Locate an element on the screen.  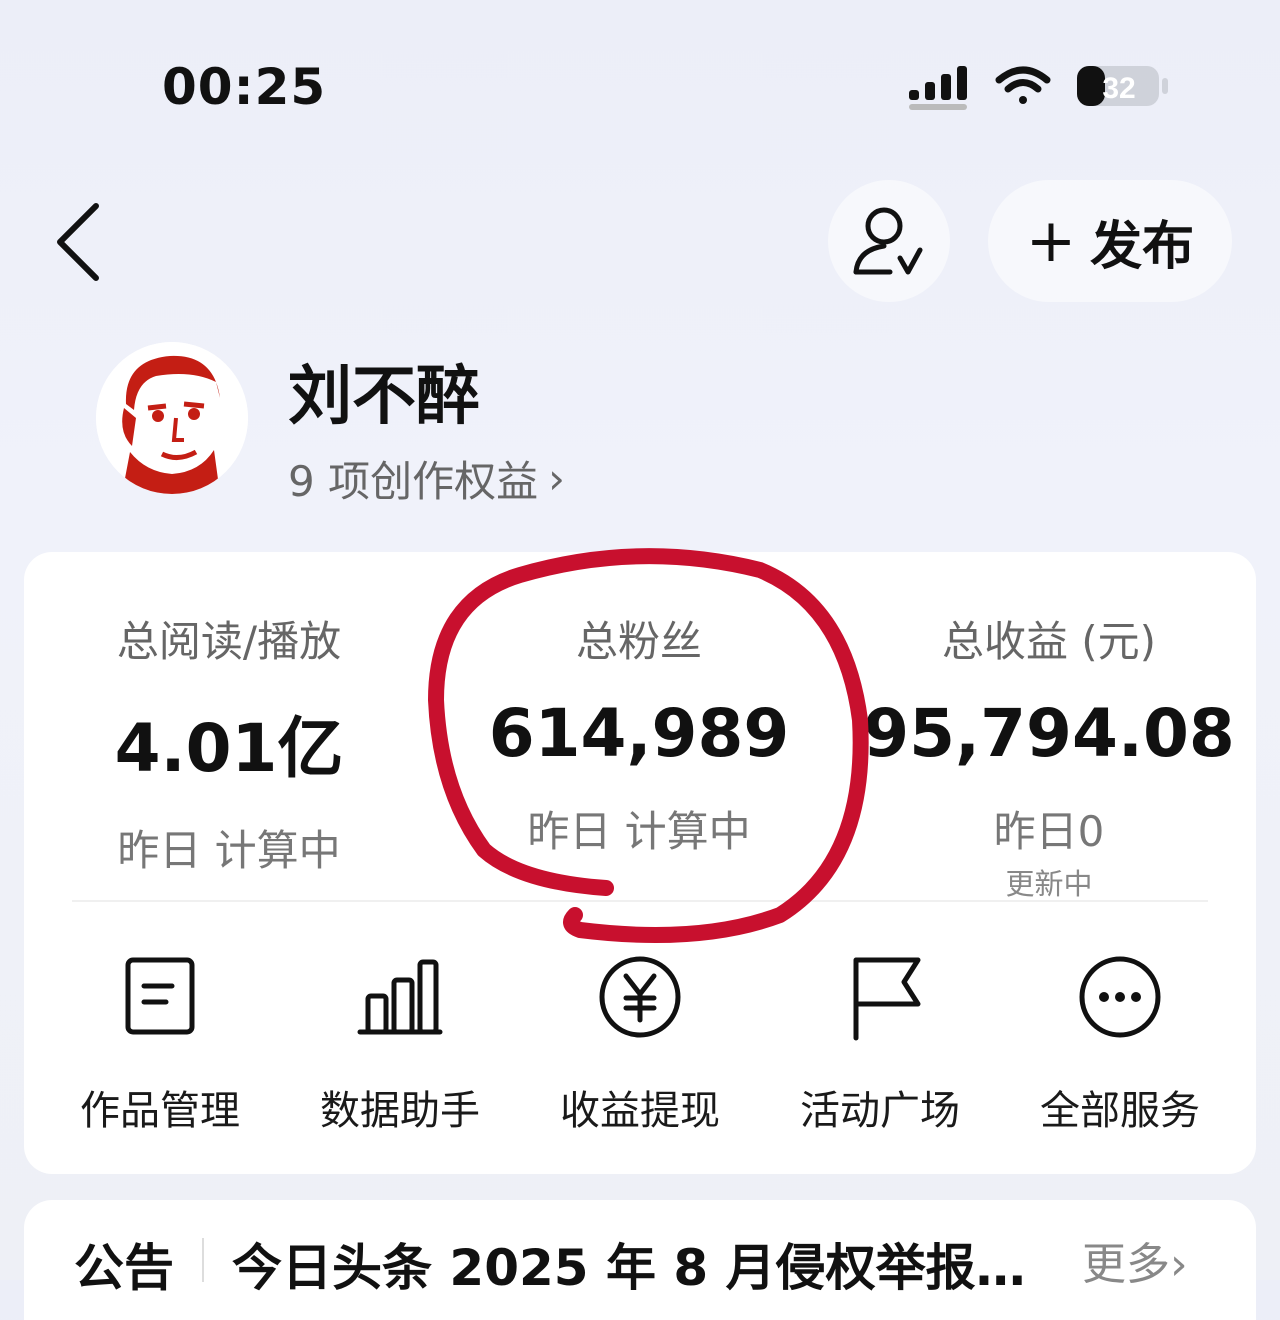
notice-bar: 公告 今日头条 2025 年 8 月侵权举报… 更多› is located at coordinates (640, 1260).